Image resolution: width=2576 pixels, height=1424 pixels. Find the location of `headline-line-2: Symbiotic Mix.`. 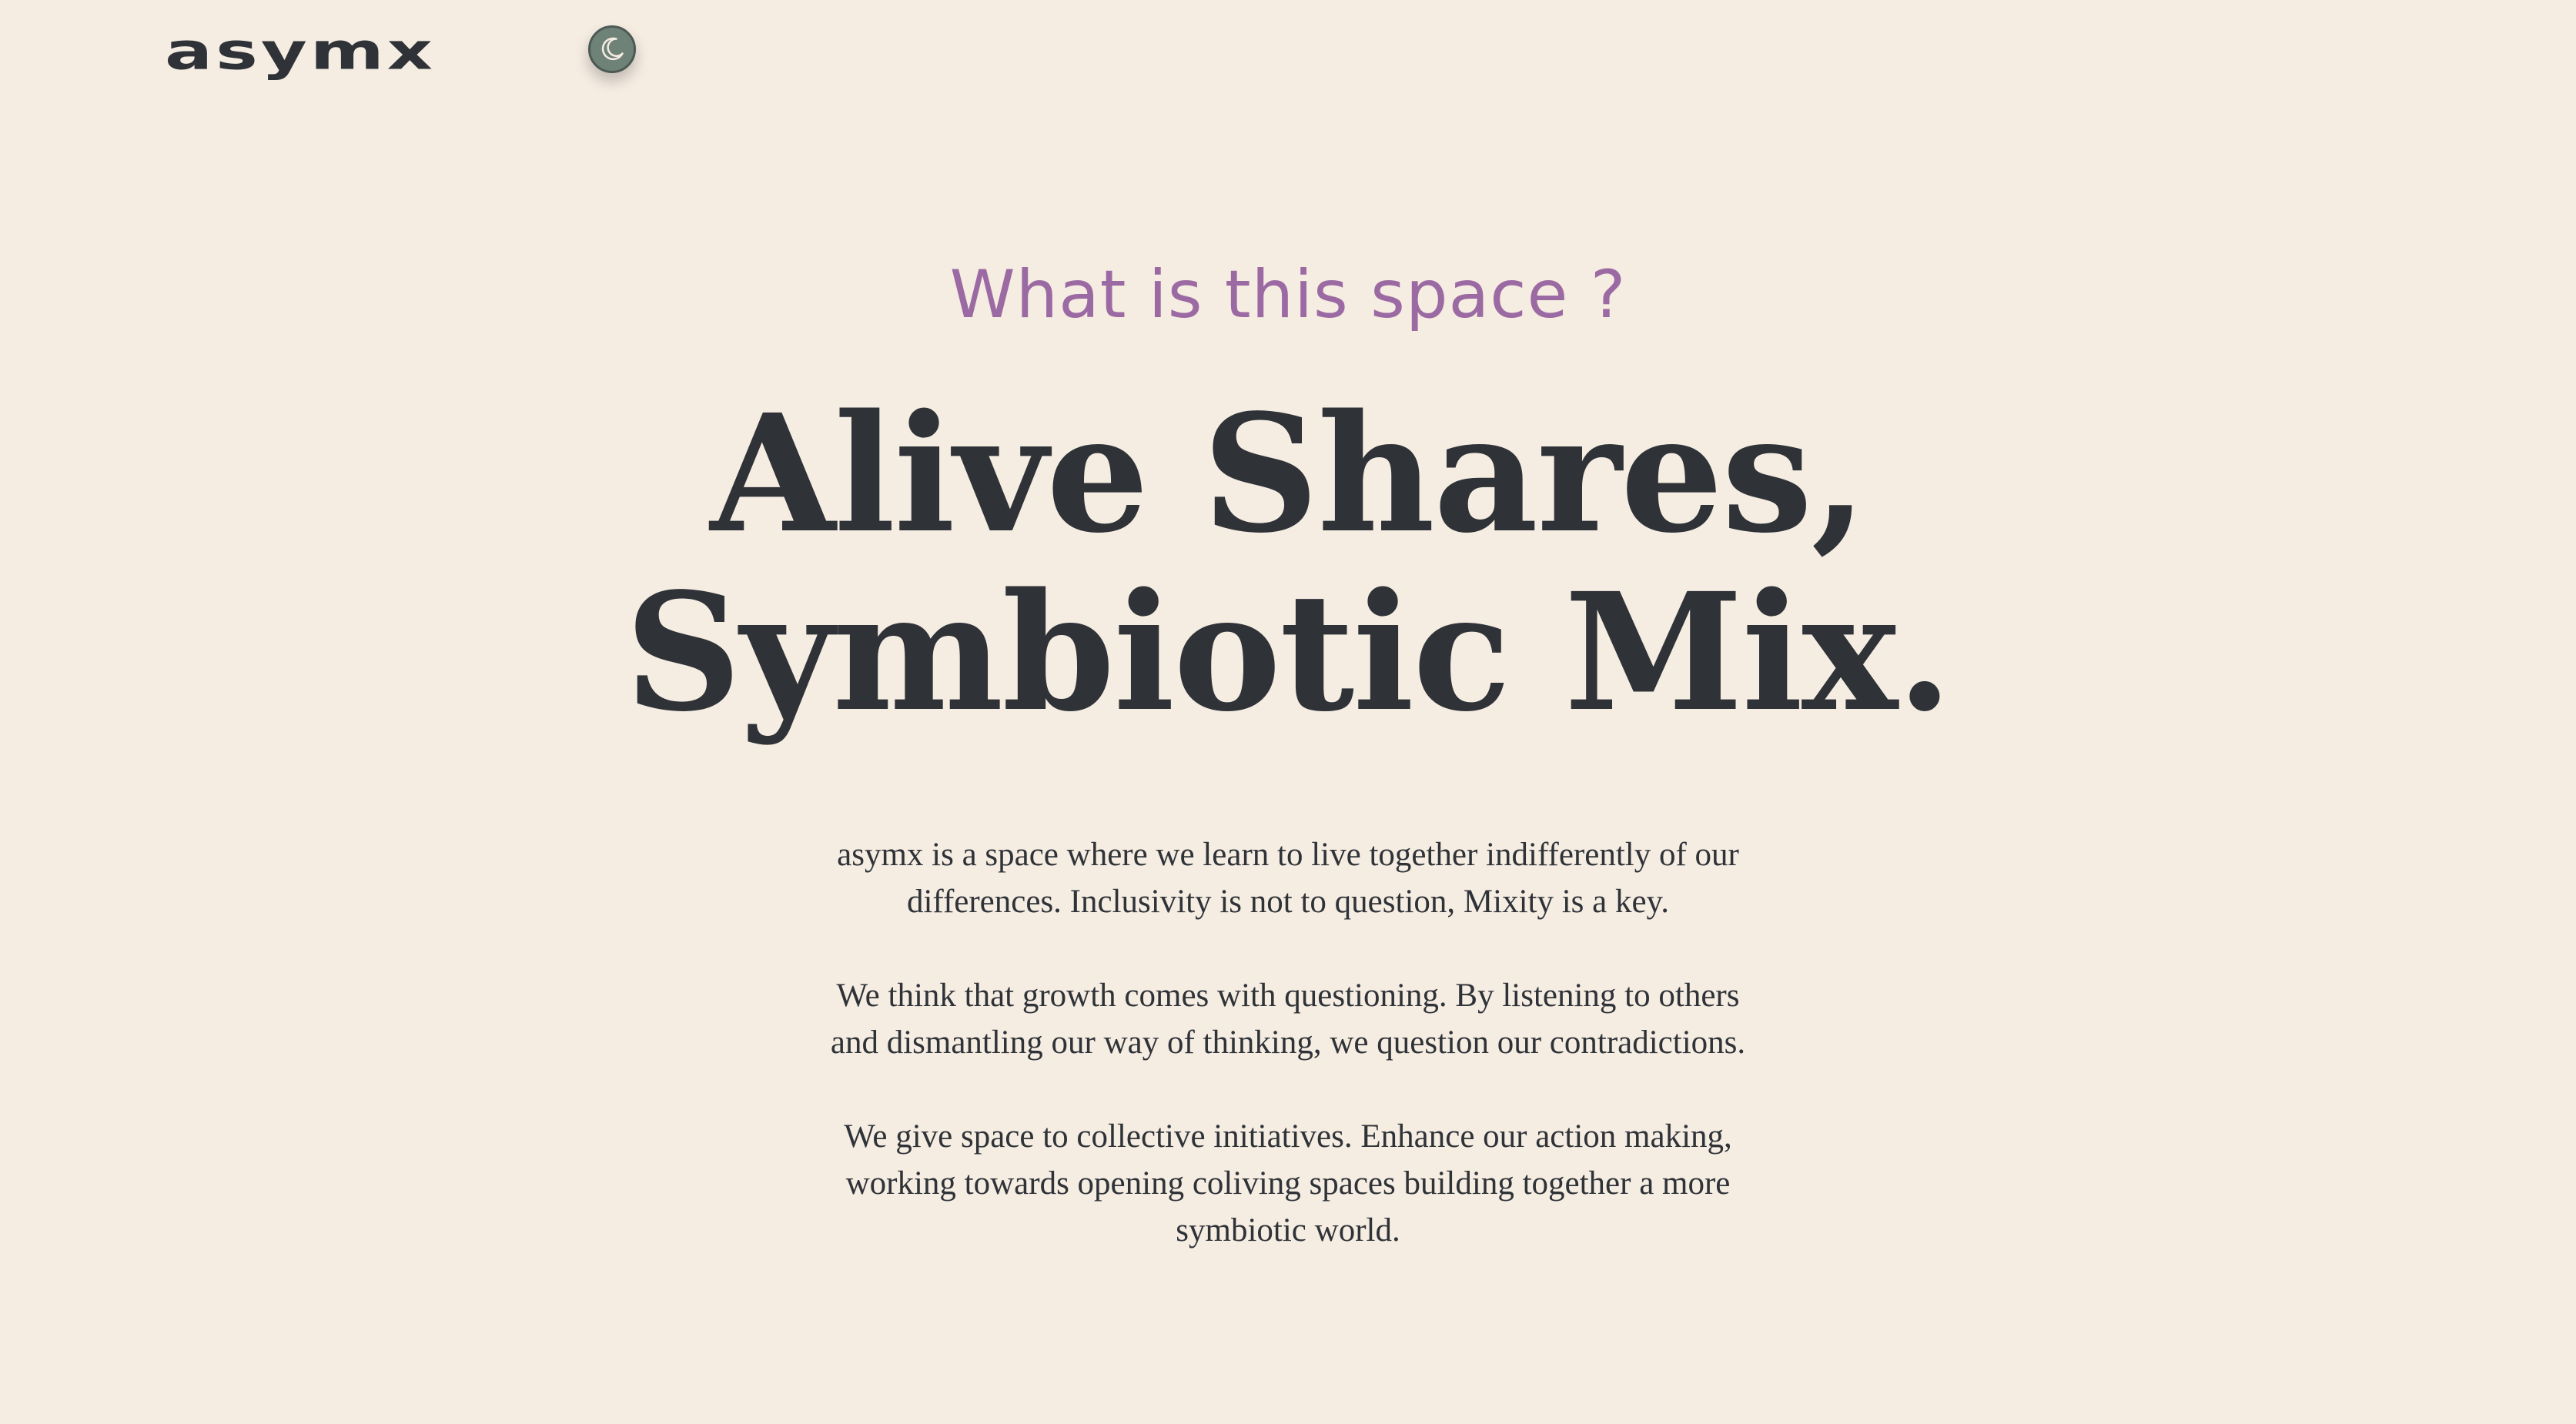

headline-line-2: Symbiotic Mix. is located at coordinates (1288, 652).